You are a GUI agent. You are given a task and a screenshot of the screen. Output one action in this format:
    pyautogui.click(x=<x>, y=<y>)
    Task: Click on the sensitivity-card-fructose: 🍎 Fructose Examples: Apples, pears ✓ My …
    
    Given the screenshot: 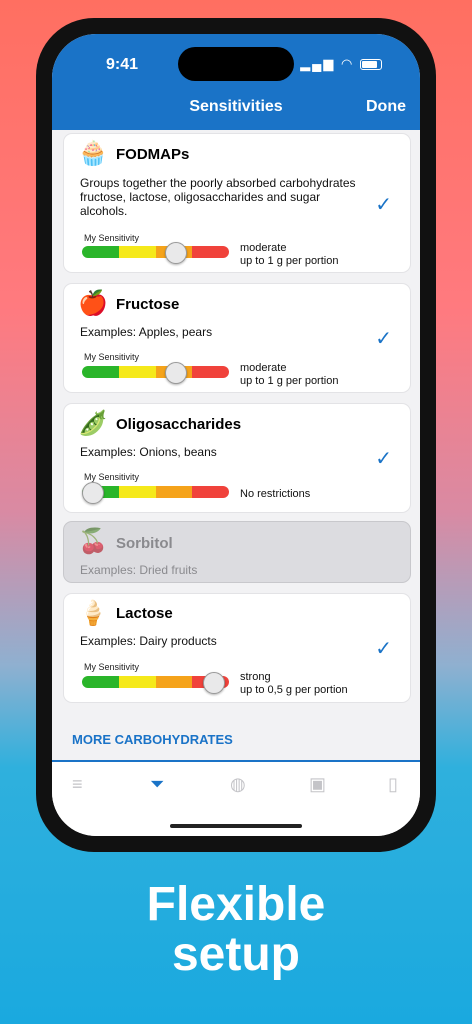 What is the action you would take?
    pyautogui.click(x=237, y=338)
    